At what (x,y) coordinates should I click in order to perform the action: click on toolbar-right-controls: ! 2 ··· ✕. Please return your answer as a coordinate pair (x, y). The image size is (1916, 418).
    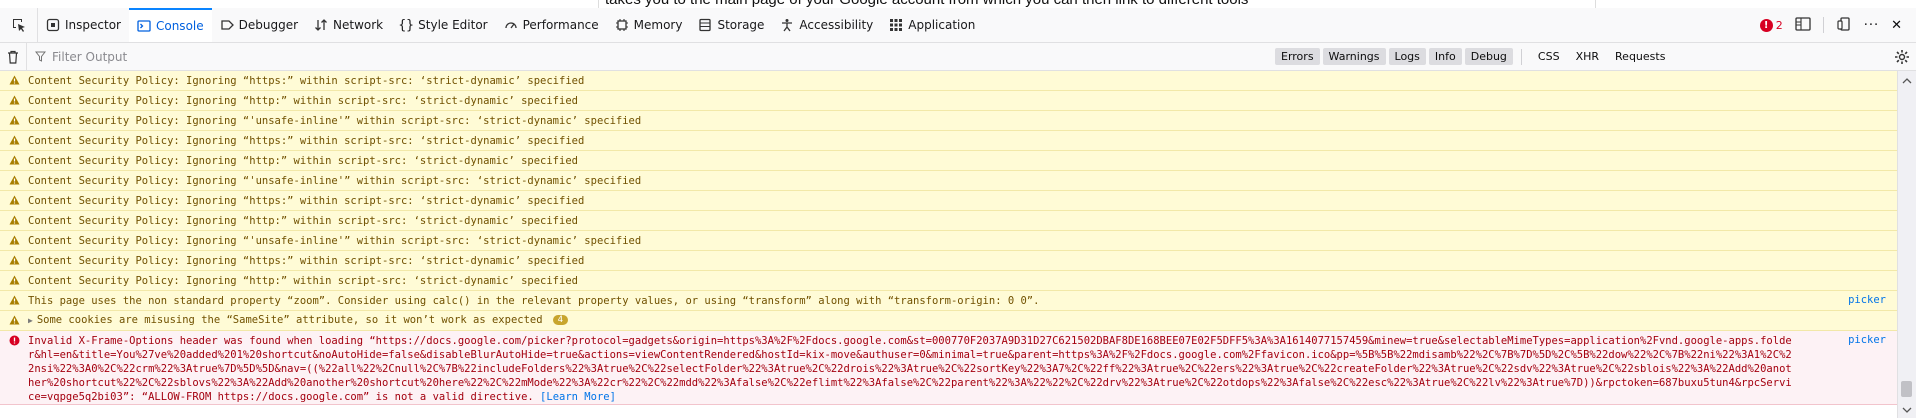
    Looking at the image, I should click on (1837, 25).